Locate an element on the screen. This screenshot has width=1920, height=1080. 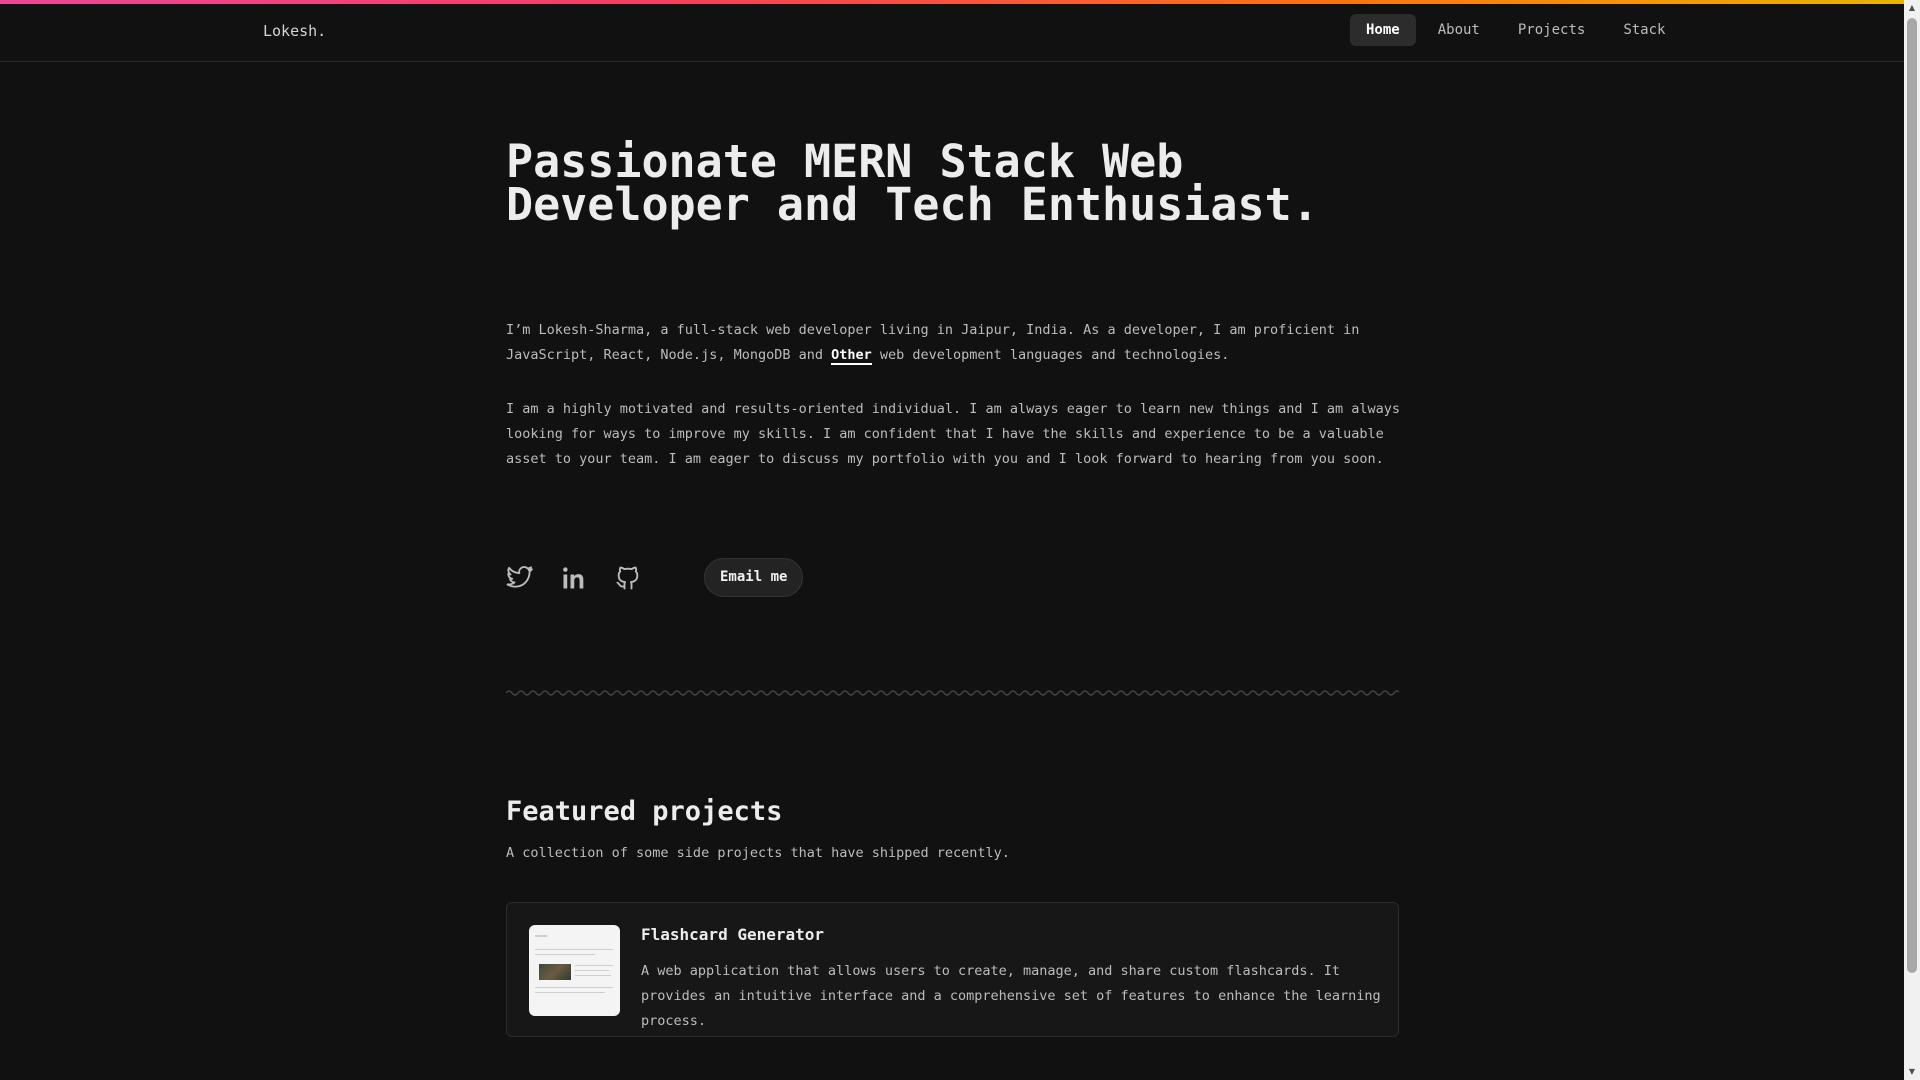
other-technologies-link: Other is located at coordinates (851, 356).